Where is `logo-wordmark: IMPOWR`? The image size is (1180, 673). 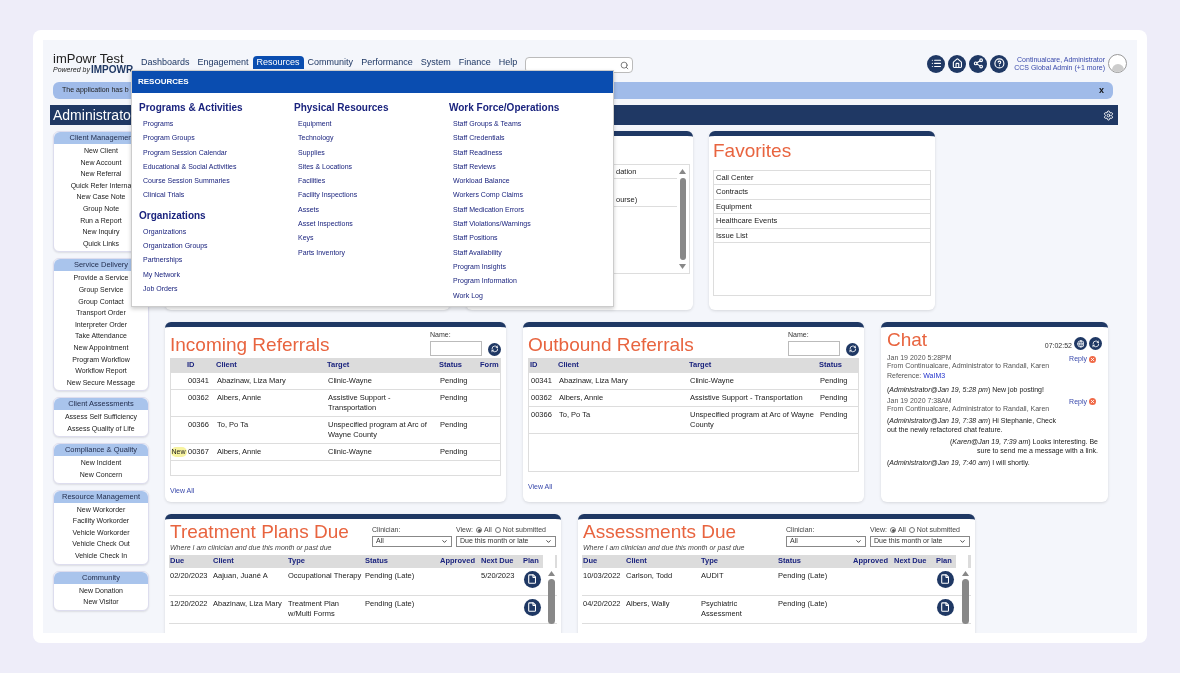
logo-wordmark: IMPOWR is located at coordinates (112, 70).